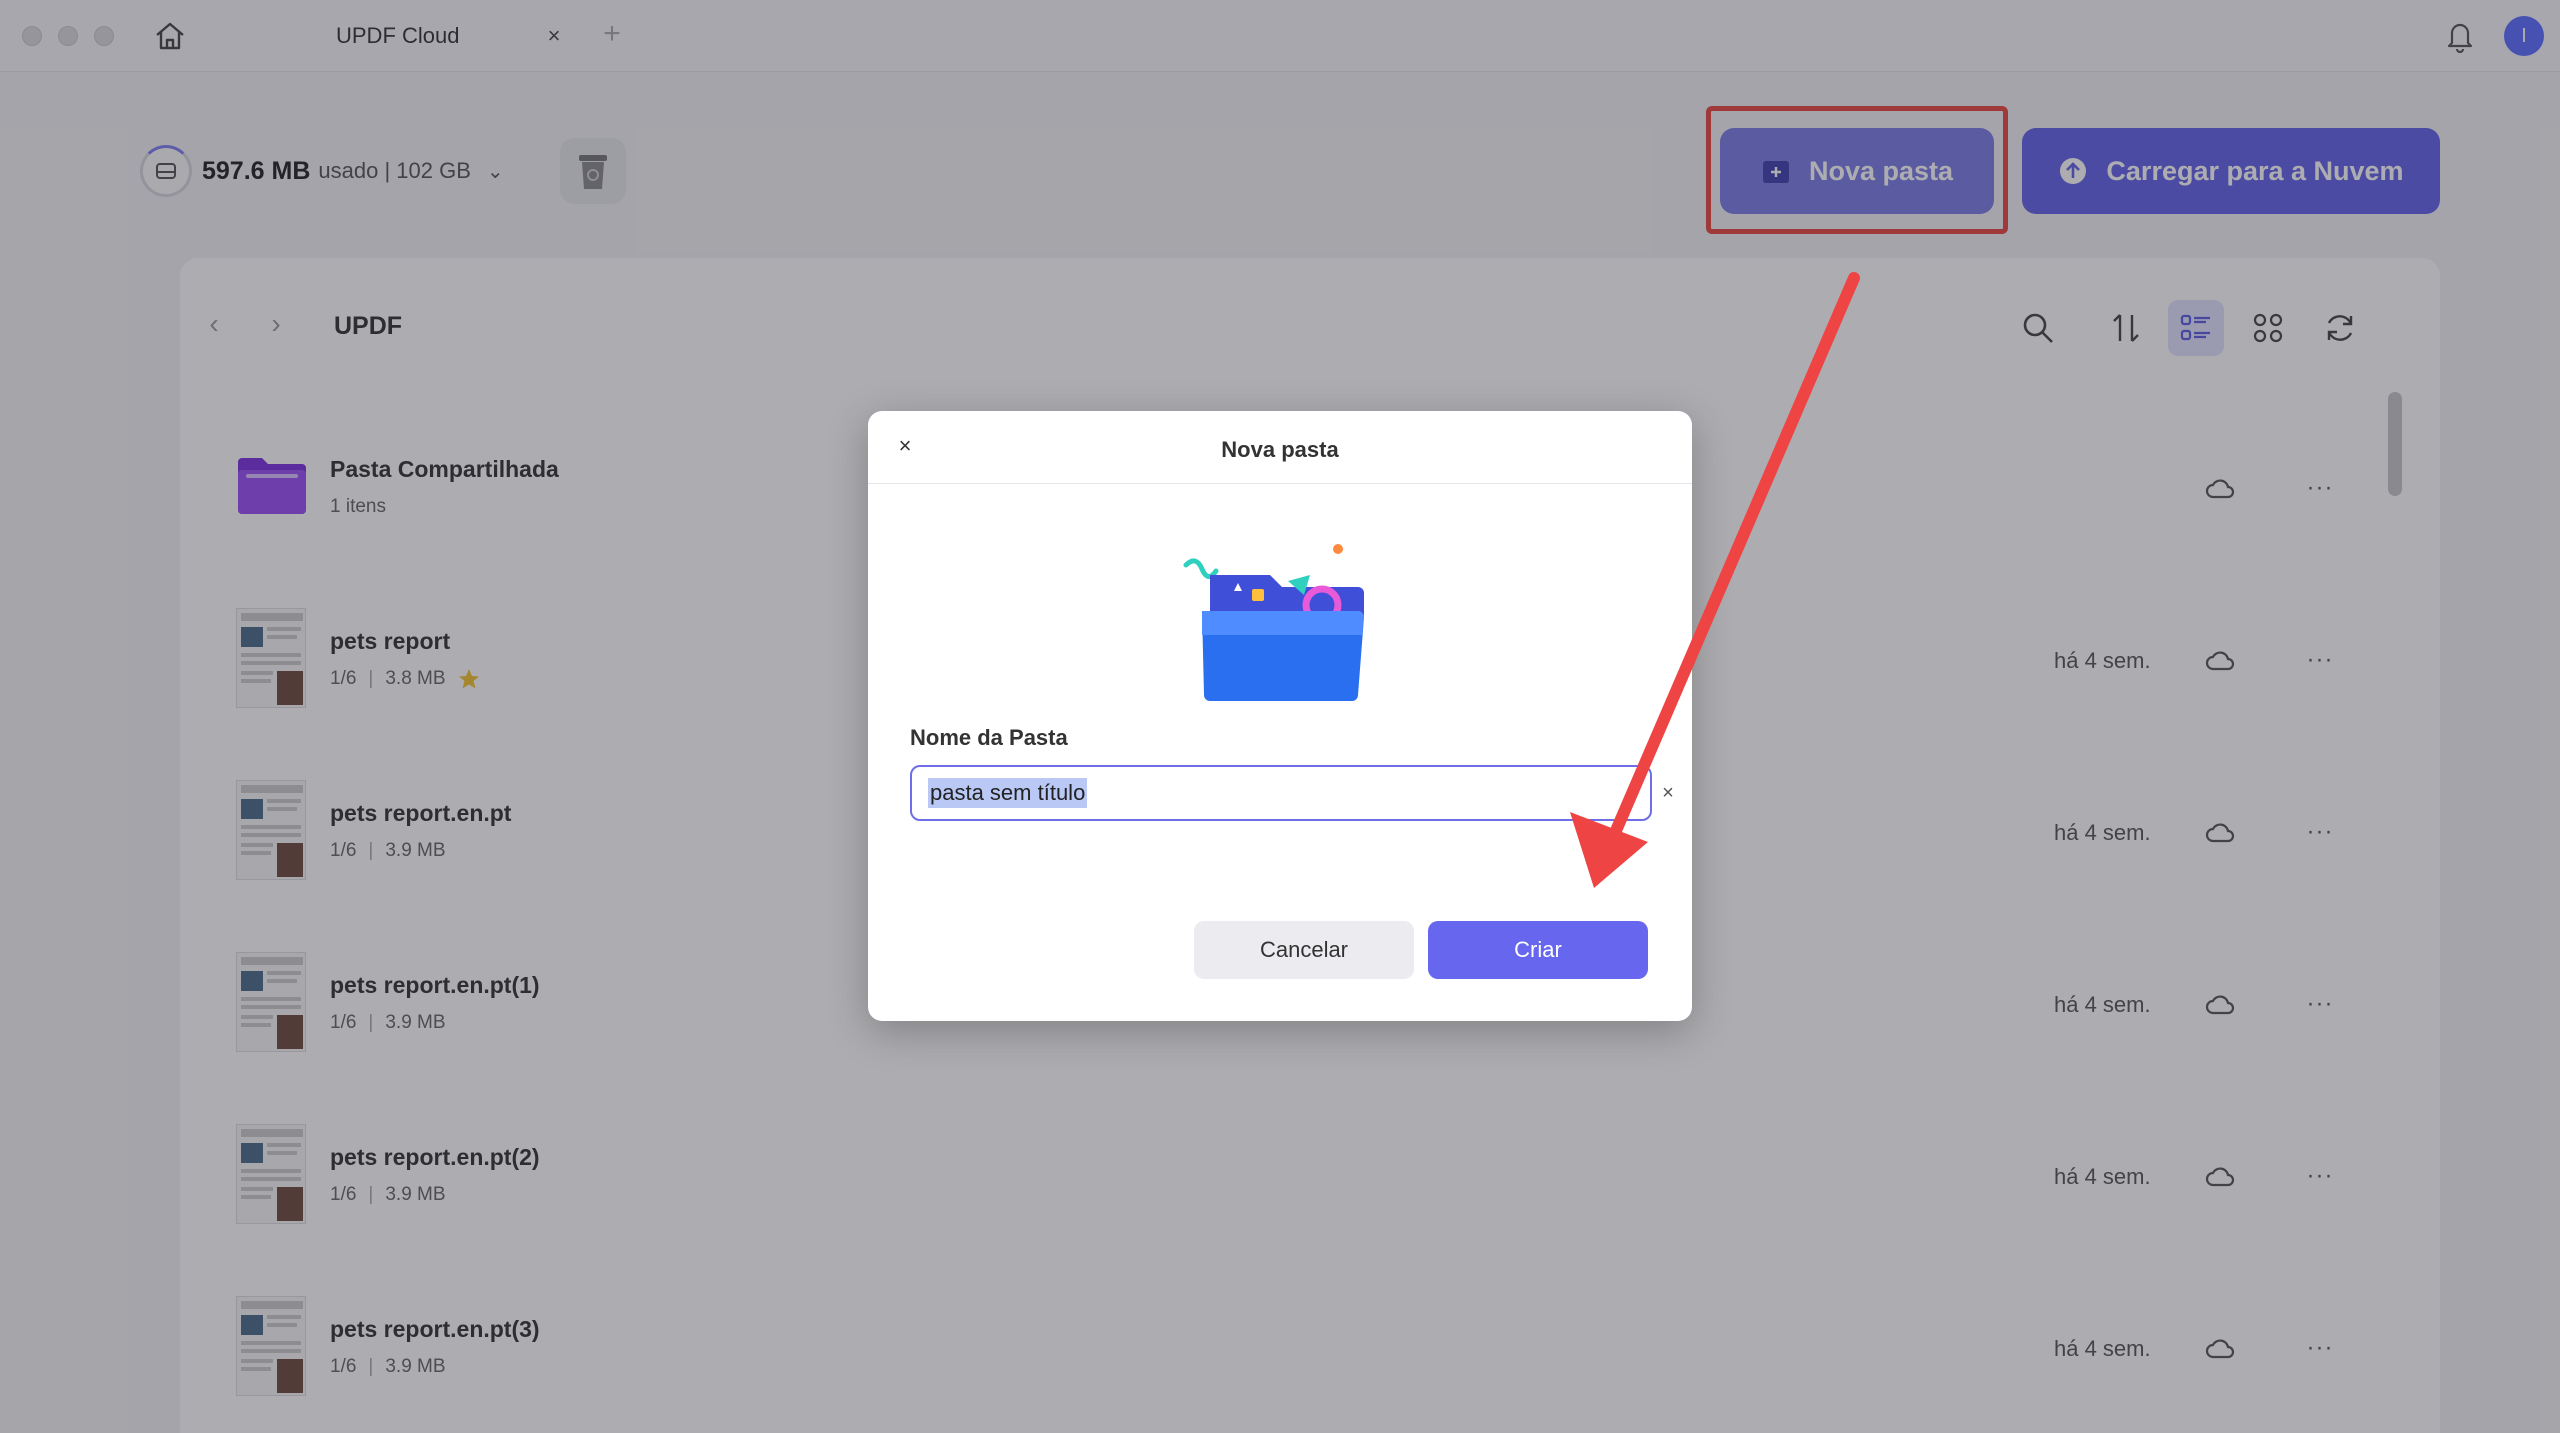 The width and height of the screenshot is (2560, 1433). I want to click on folder-name-input: pasta sem título ×, so click(1292, 793).